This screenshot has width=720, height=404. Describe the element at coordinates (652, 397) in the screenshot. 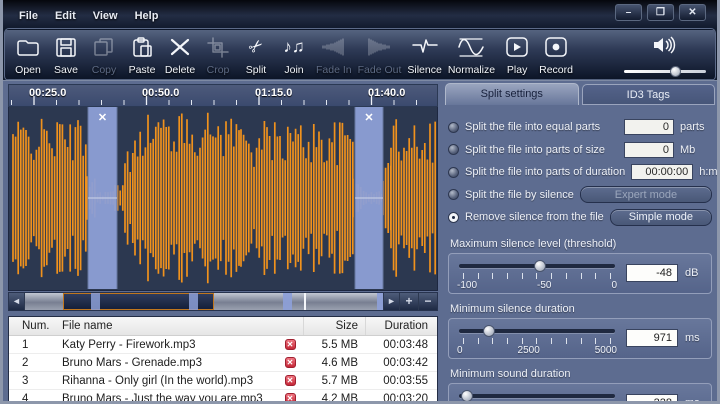

I see `min-sound-value-input` at that location.